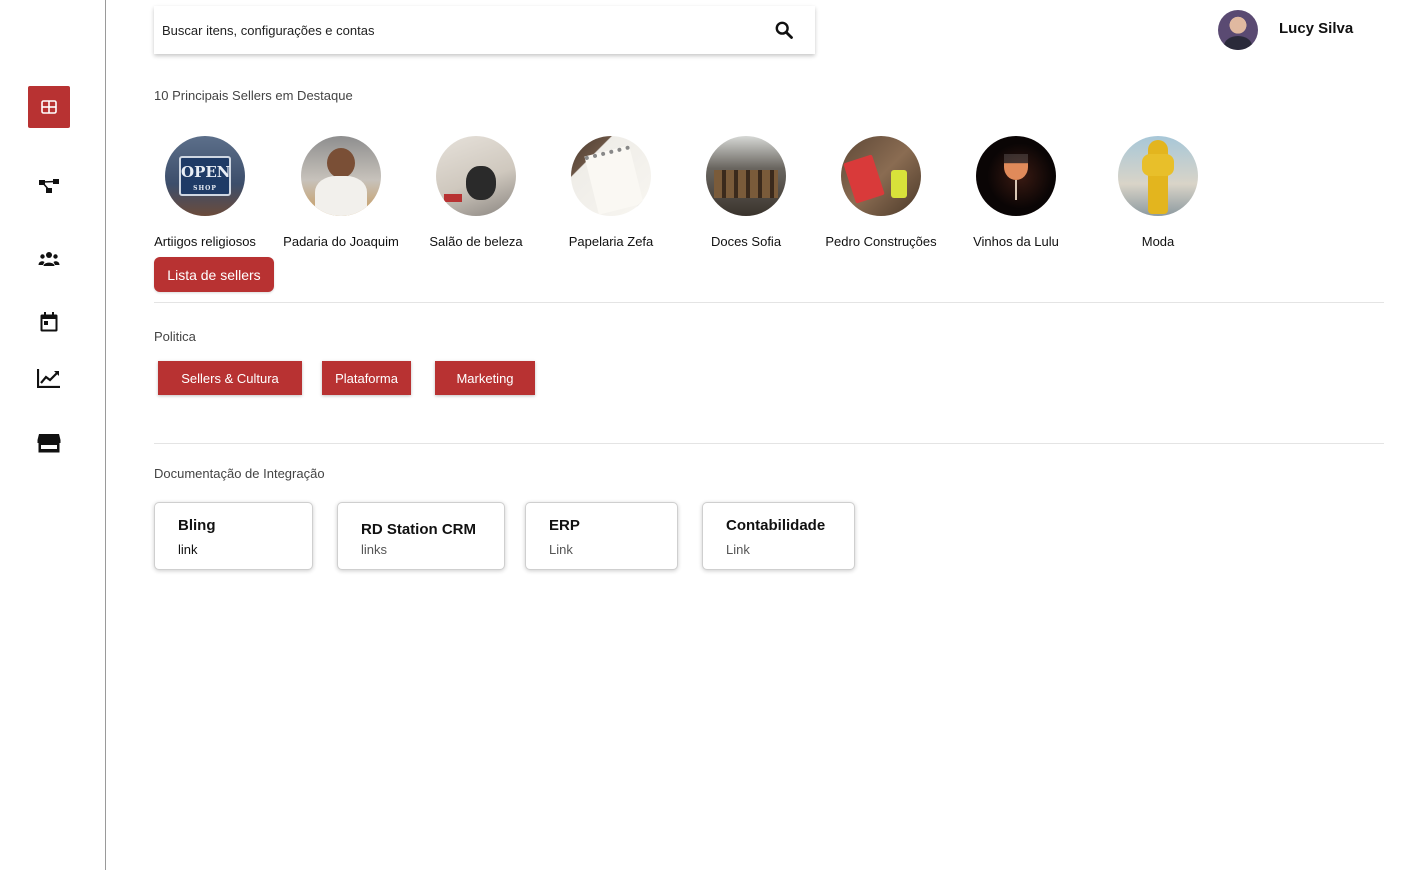 The width and height of the screenshot is (1424, 870). Describe the element at coordinates (1238, 30) in the screenshot. I see `avatar` at that location.